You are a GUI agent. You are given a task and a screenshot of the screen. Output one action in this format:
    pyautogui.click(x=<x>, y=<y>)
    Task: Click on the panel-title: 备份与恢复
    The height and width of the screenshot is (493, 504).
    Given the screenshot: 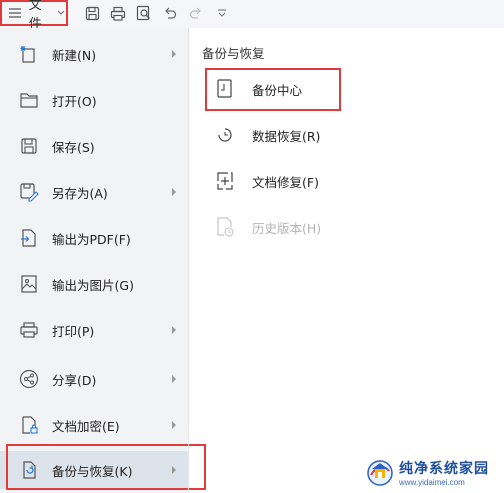 What is the action you would take?
    pyautogui.click(x=233, y=53)
    